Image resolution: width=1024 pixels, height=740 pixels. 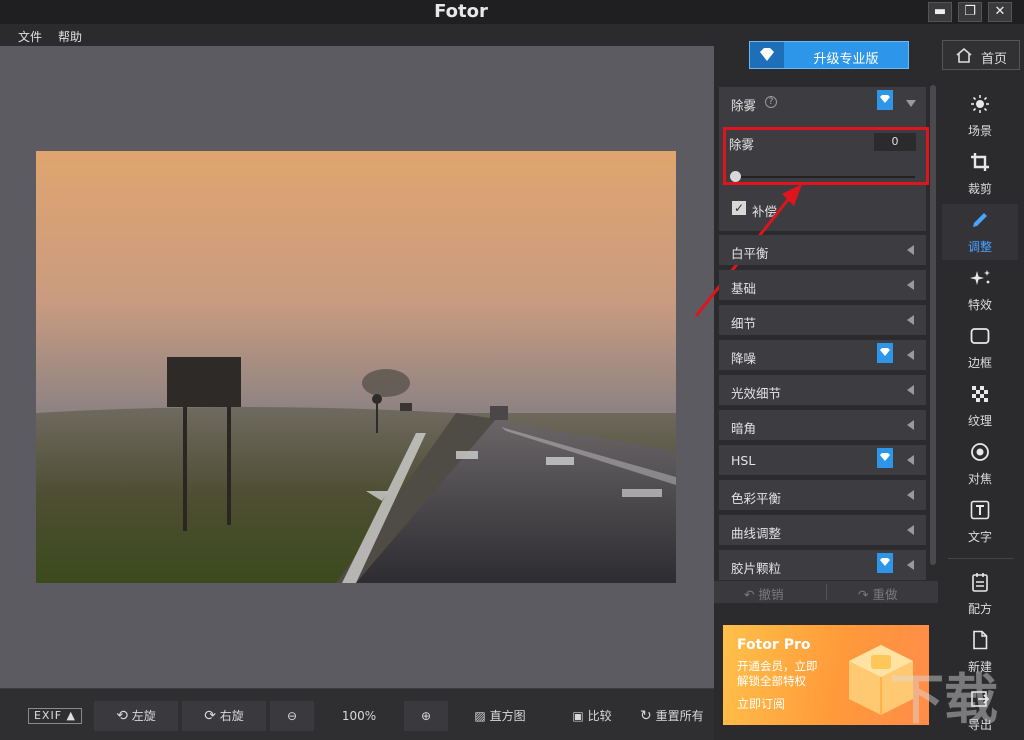 What do you see at coordinates (426, 716) in the screenshot?
I see `zoom-in-button: ⊕` at bounding box center [426, 716].